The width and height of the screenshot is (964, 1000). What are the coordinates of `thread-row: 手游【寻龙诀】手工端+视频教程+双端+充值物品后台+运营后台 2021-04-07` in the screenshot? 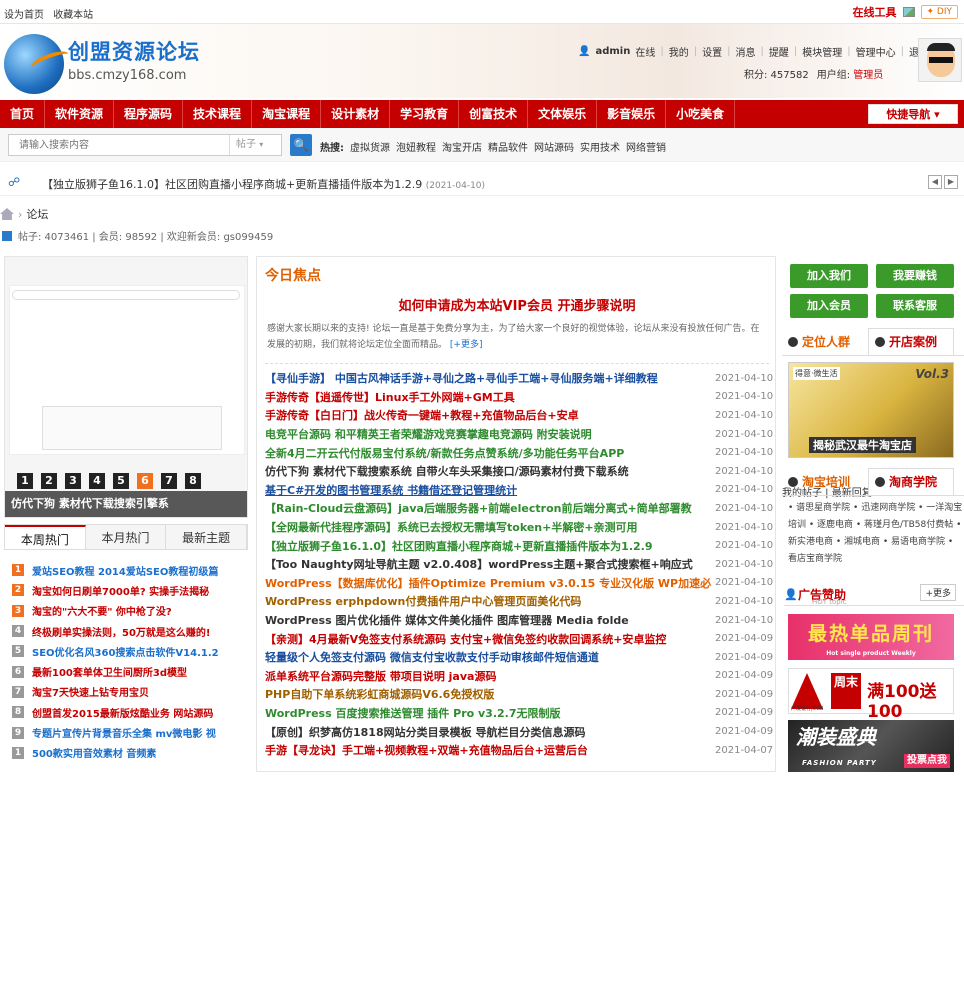 It's located at (520, 750).